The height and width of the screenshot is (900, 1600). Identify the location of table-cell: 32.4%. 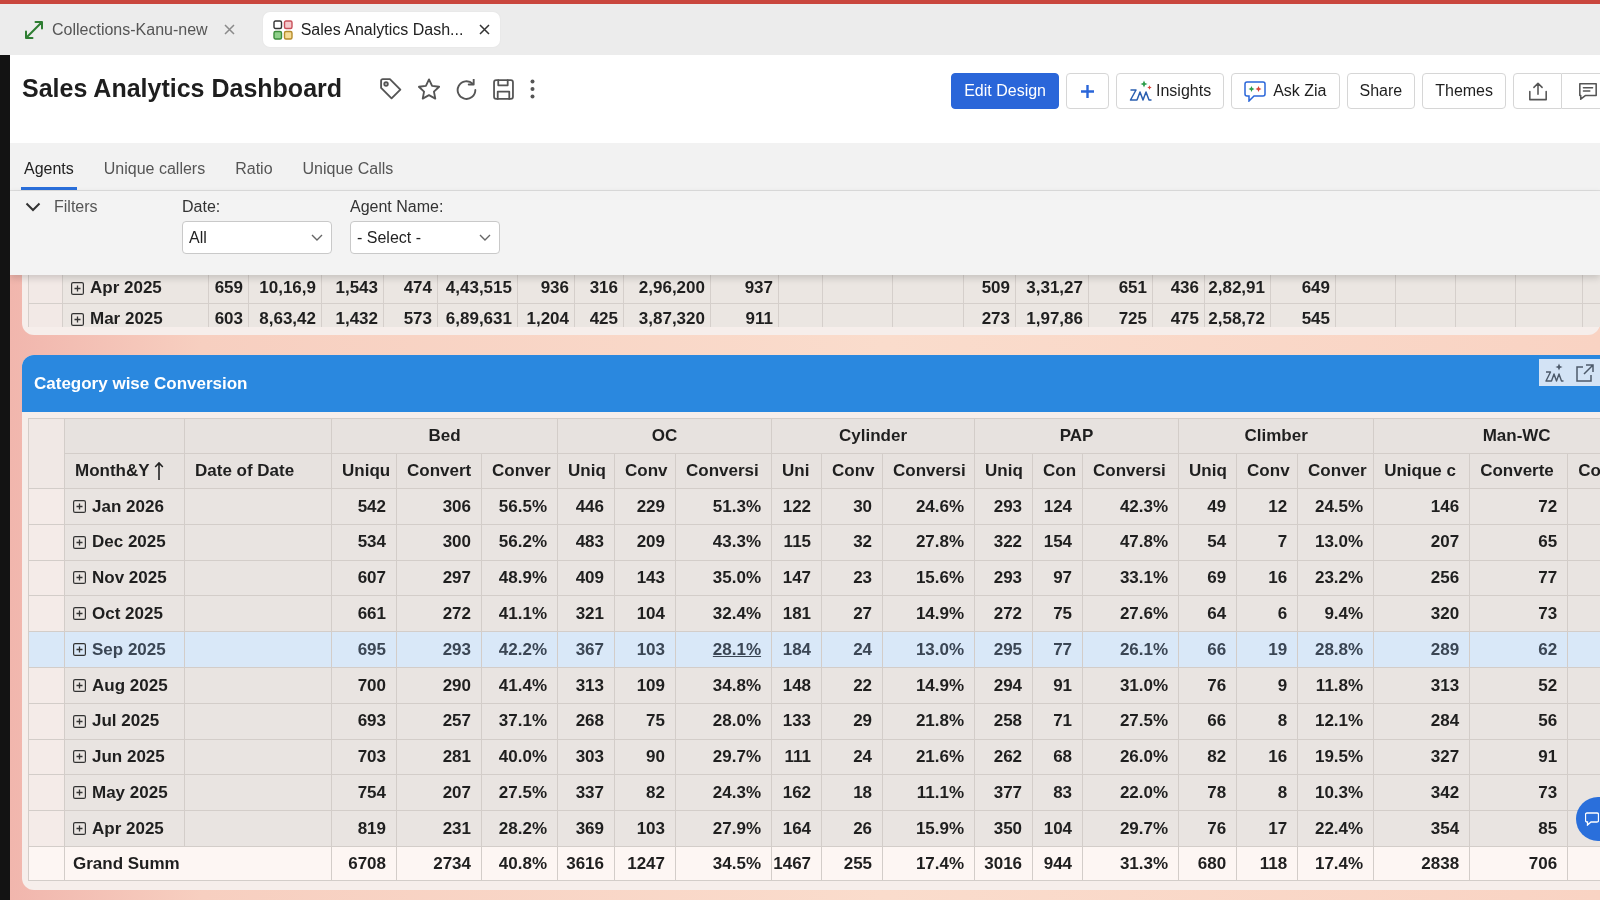
(723, 613).